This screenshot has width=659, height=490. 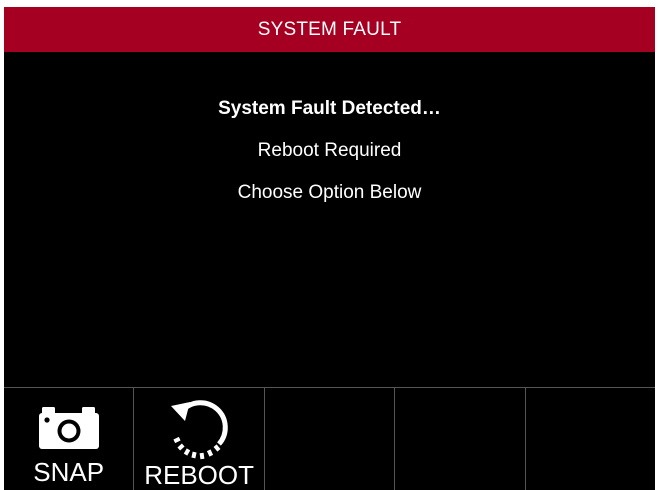 What do you see at coordinates (329, 150) in the screenshot?
I see `fault-subtitle: Reboot Required` at bounding box center [329, 150].